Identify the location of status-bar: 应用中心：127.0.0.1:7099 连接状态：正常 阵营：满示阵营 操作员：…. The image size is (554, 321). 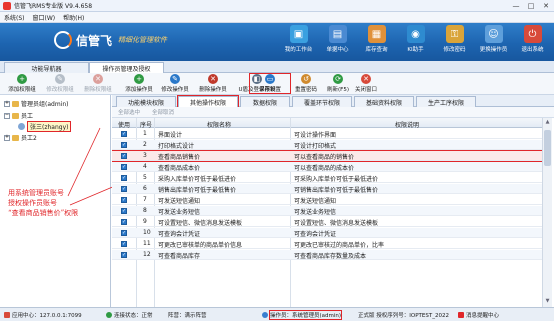
(277, 314).